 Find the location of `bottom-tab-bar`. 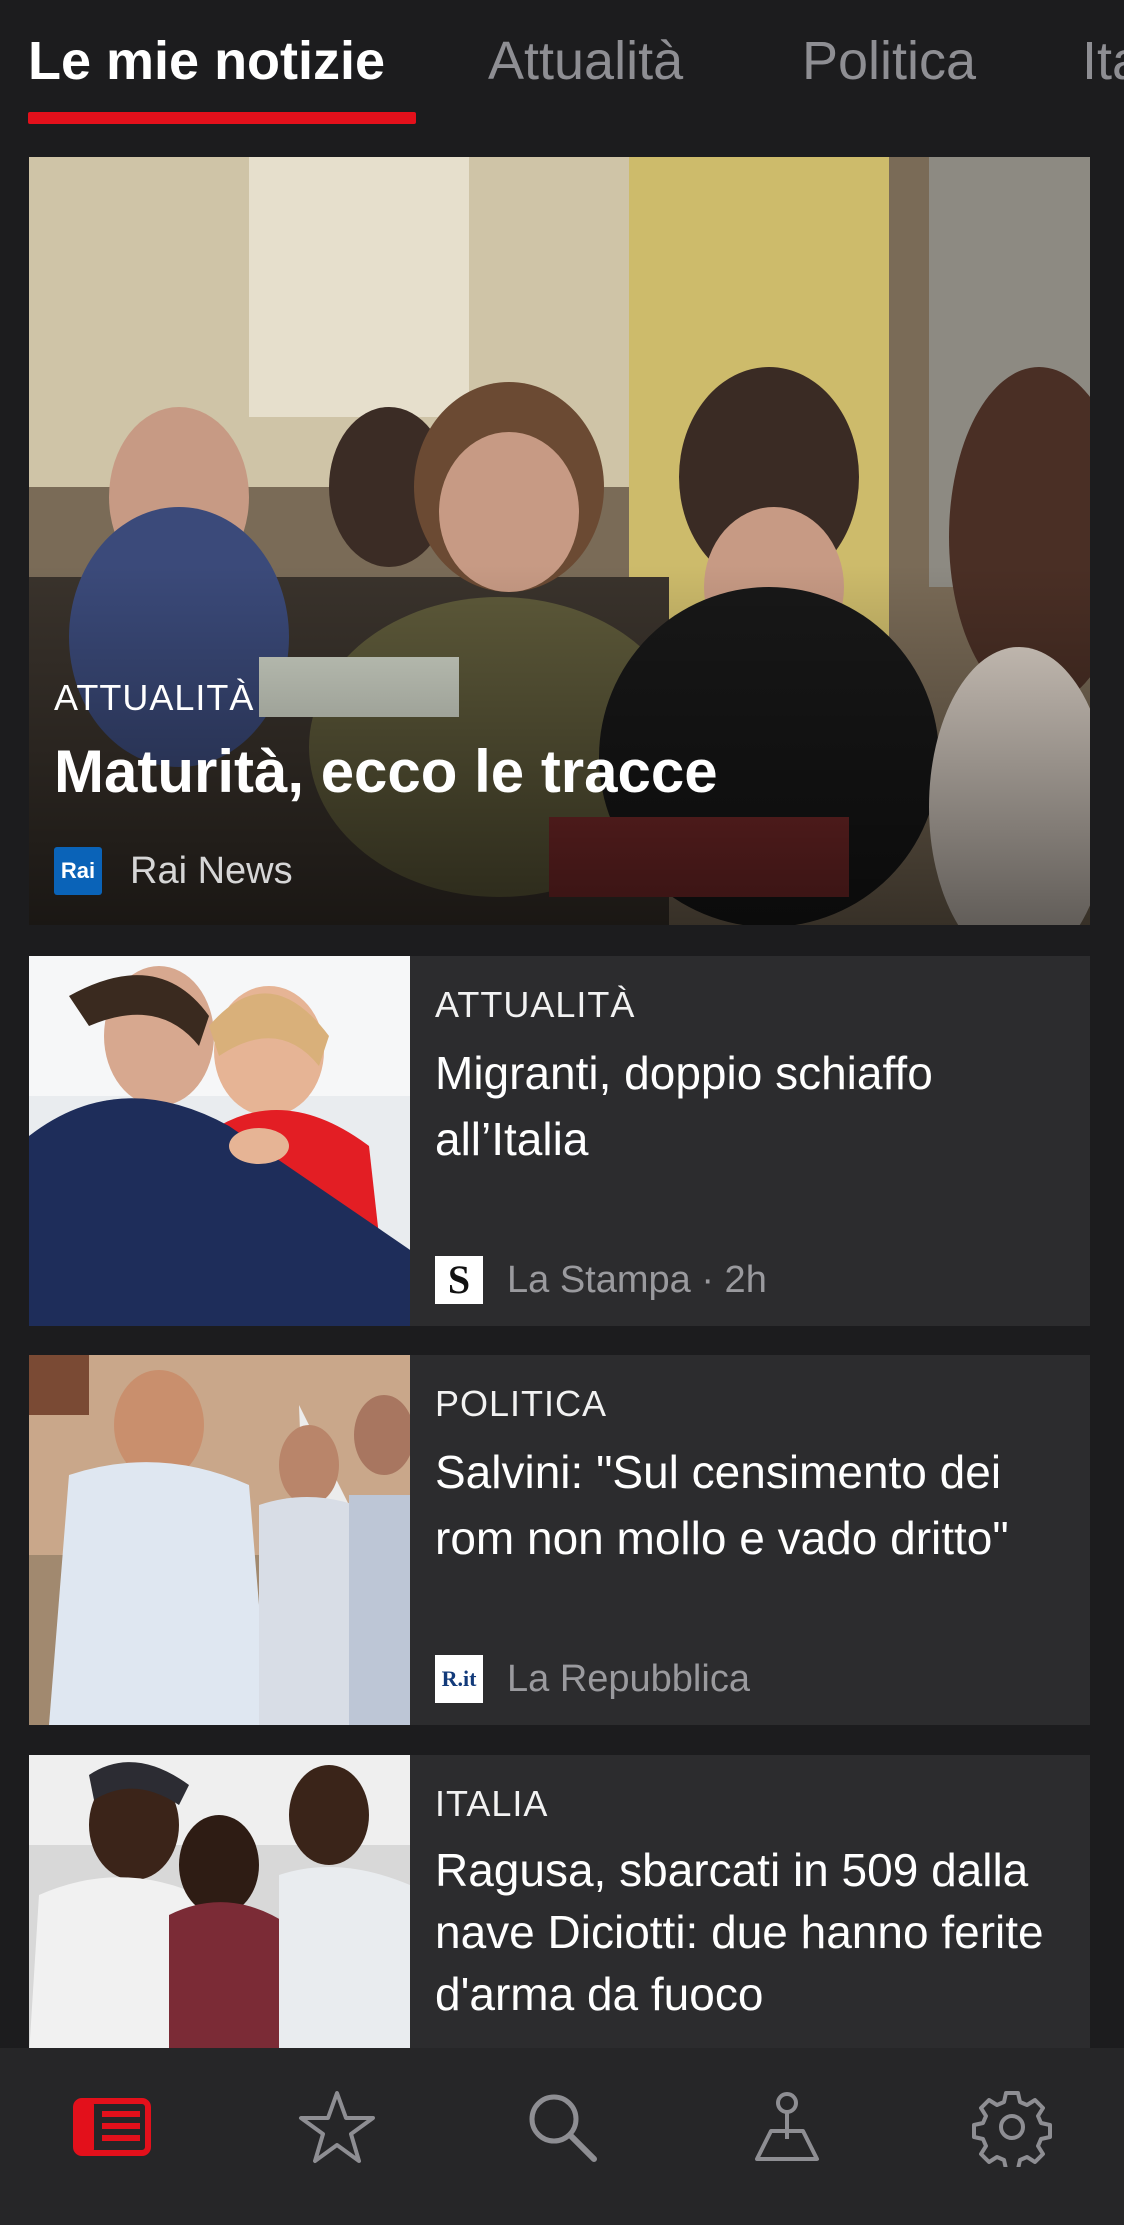

bottom-tab-bar is located at coordinates (562, 2136).